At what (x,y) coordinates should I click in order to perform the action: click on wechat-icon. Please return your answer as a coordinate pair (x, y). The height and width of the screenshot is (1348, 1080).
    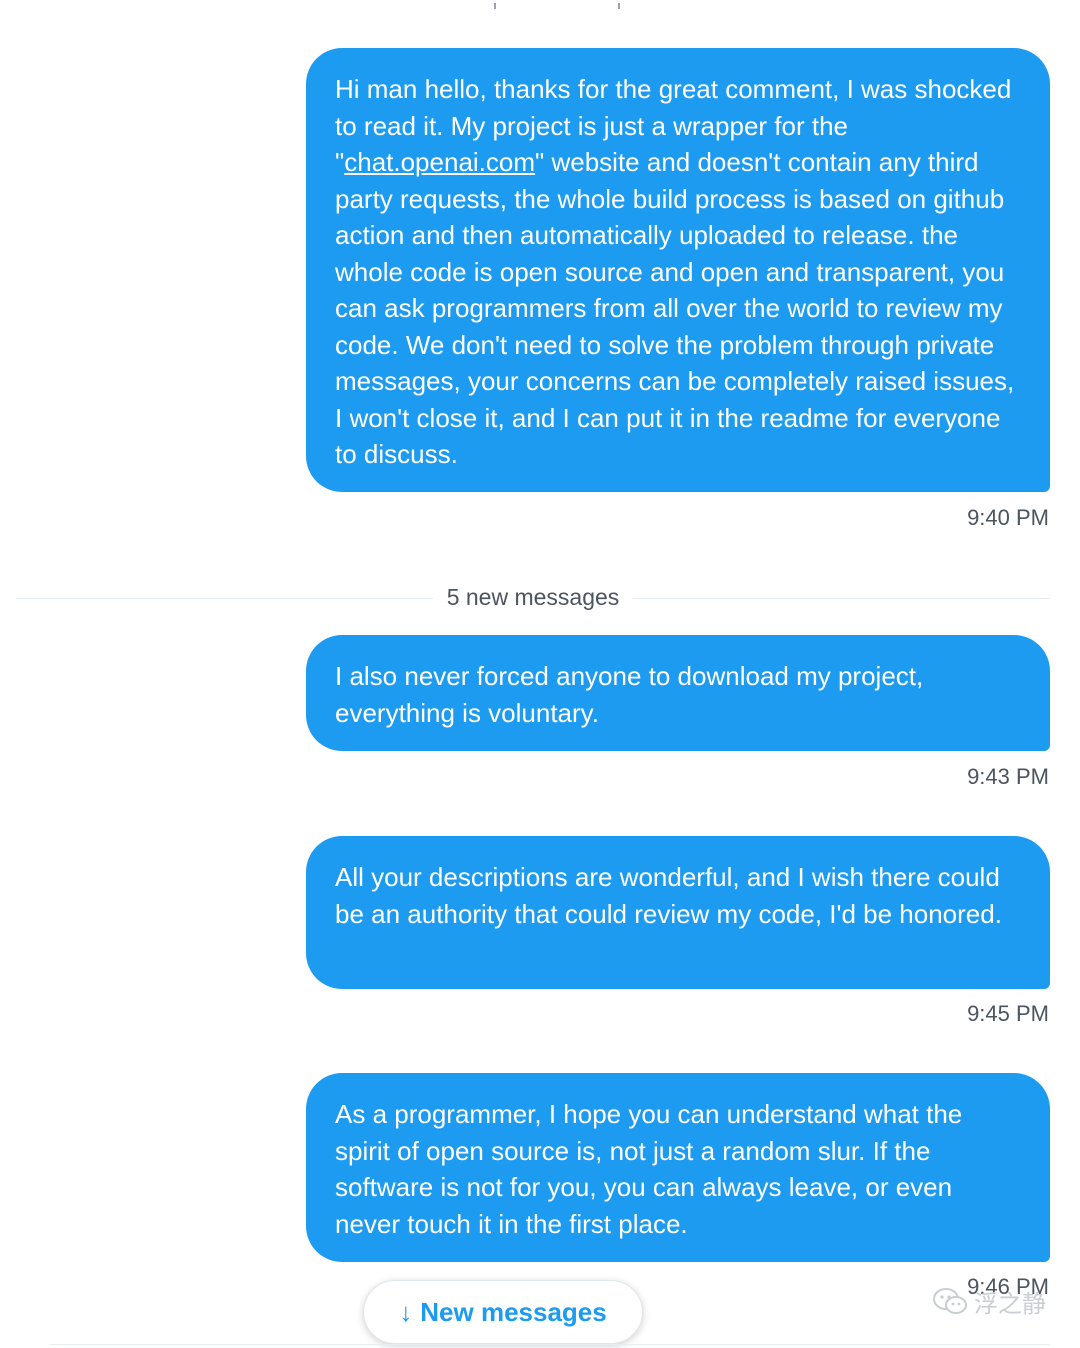
    Looking at the image, I should click on (950, 1300).